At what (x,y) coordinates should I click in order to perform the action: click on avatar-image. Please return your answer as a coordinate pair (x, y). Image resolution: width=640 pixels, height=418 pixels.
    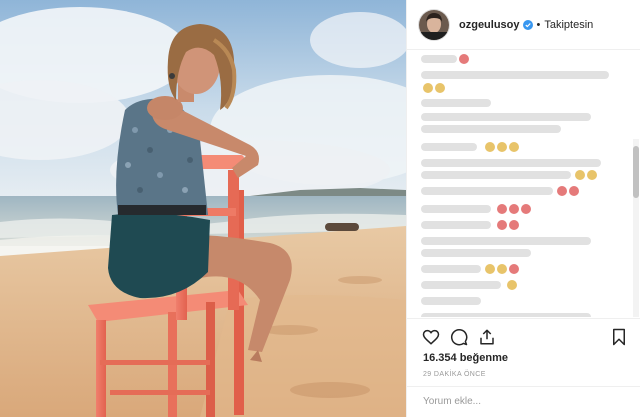
    Looking at the image, I should click on (434, 24).